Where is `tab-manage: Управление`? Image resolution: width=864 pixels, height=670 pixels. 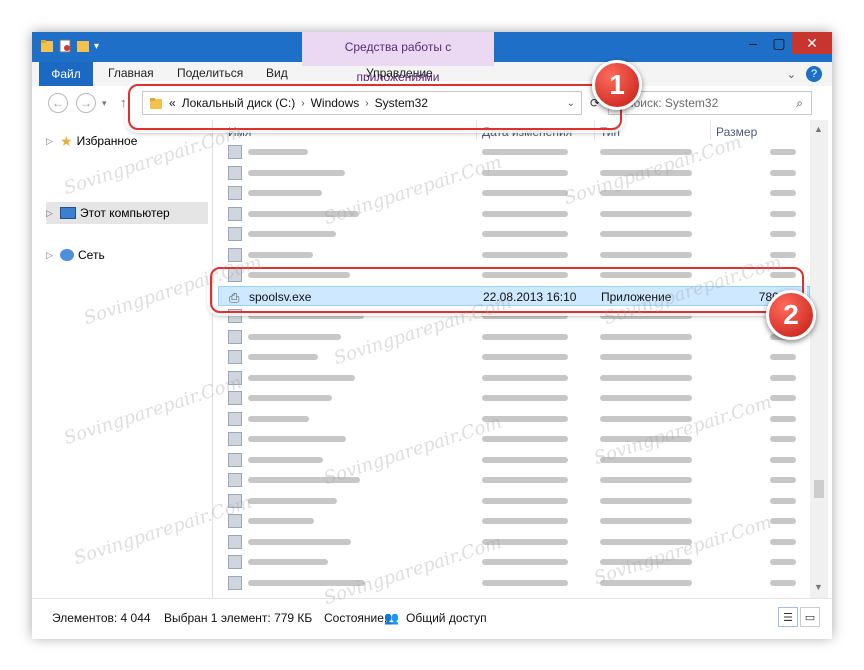 tab-manage: Управление is located at coordinates (399, 73).